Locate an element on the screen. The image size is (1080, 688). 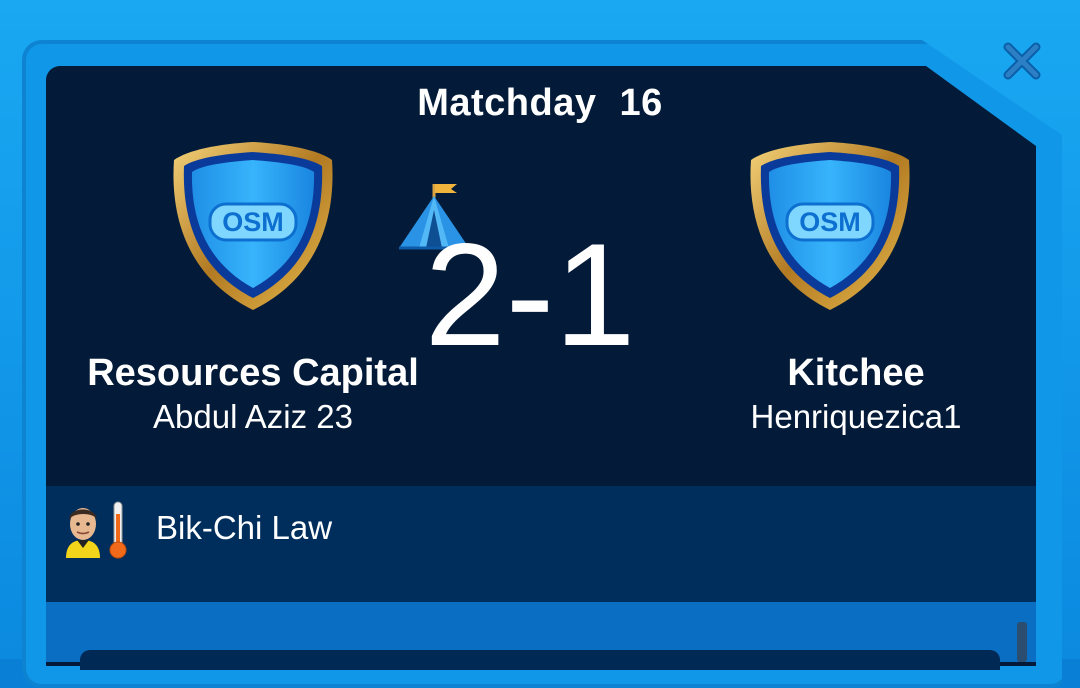
away-team-crest: OSM is located at coordinates (830, 226).